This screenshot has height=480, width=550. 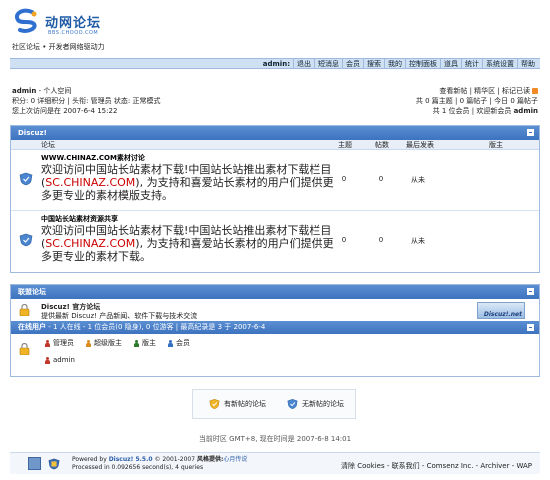 I want to click on legend-item: 版主, so click(x=145, y=343).